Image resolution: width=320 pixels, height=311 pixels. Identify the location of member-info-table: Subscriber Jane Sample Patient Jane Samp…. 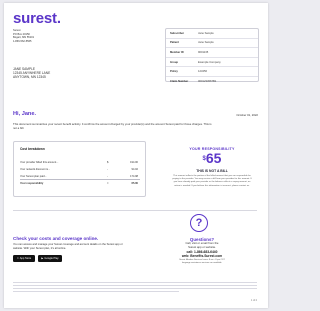
(212, 55).